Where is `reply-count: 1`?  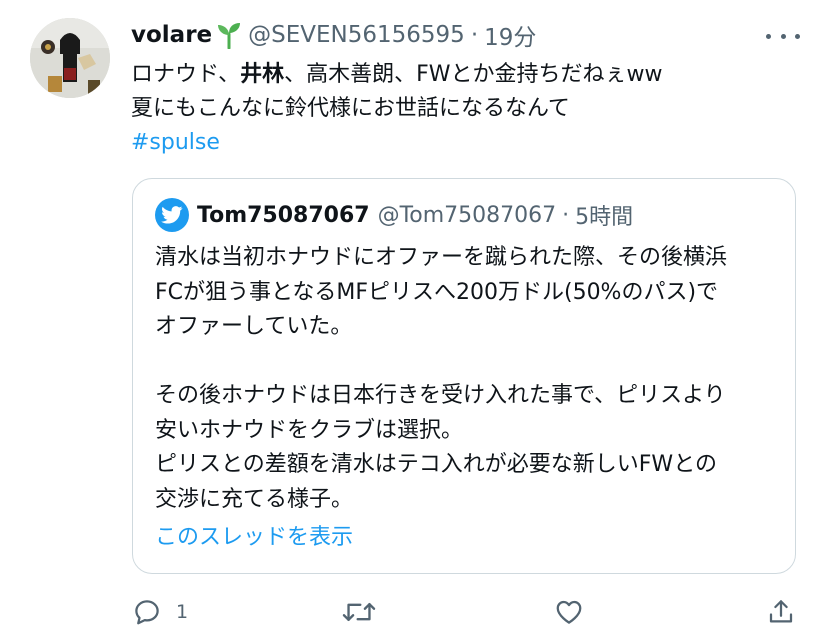 reply-count: 1 is located at coordinates (182, 612).